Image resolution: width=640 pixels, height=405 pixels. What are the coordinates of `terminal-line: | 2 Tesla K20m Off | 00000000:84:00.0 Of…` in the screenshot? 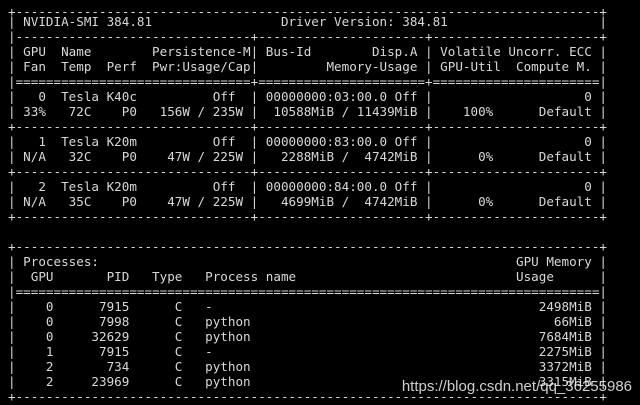 It's located at (307, 186).